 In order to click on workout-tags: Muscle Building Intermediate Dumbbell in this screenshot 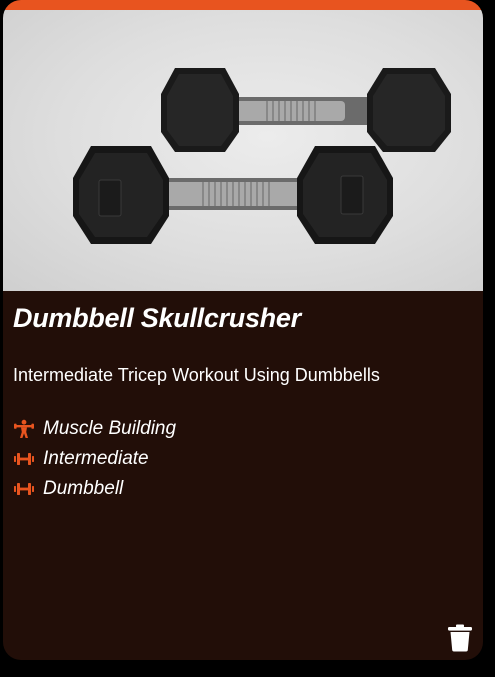, I will do `click(94, 459)`.